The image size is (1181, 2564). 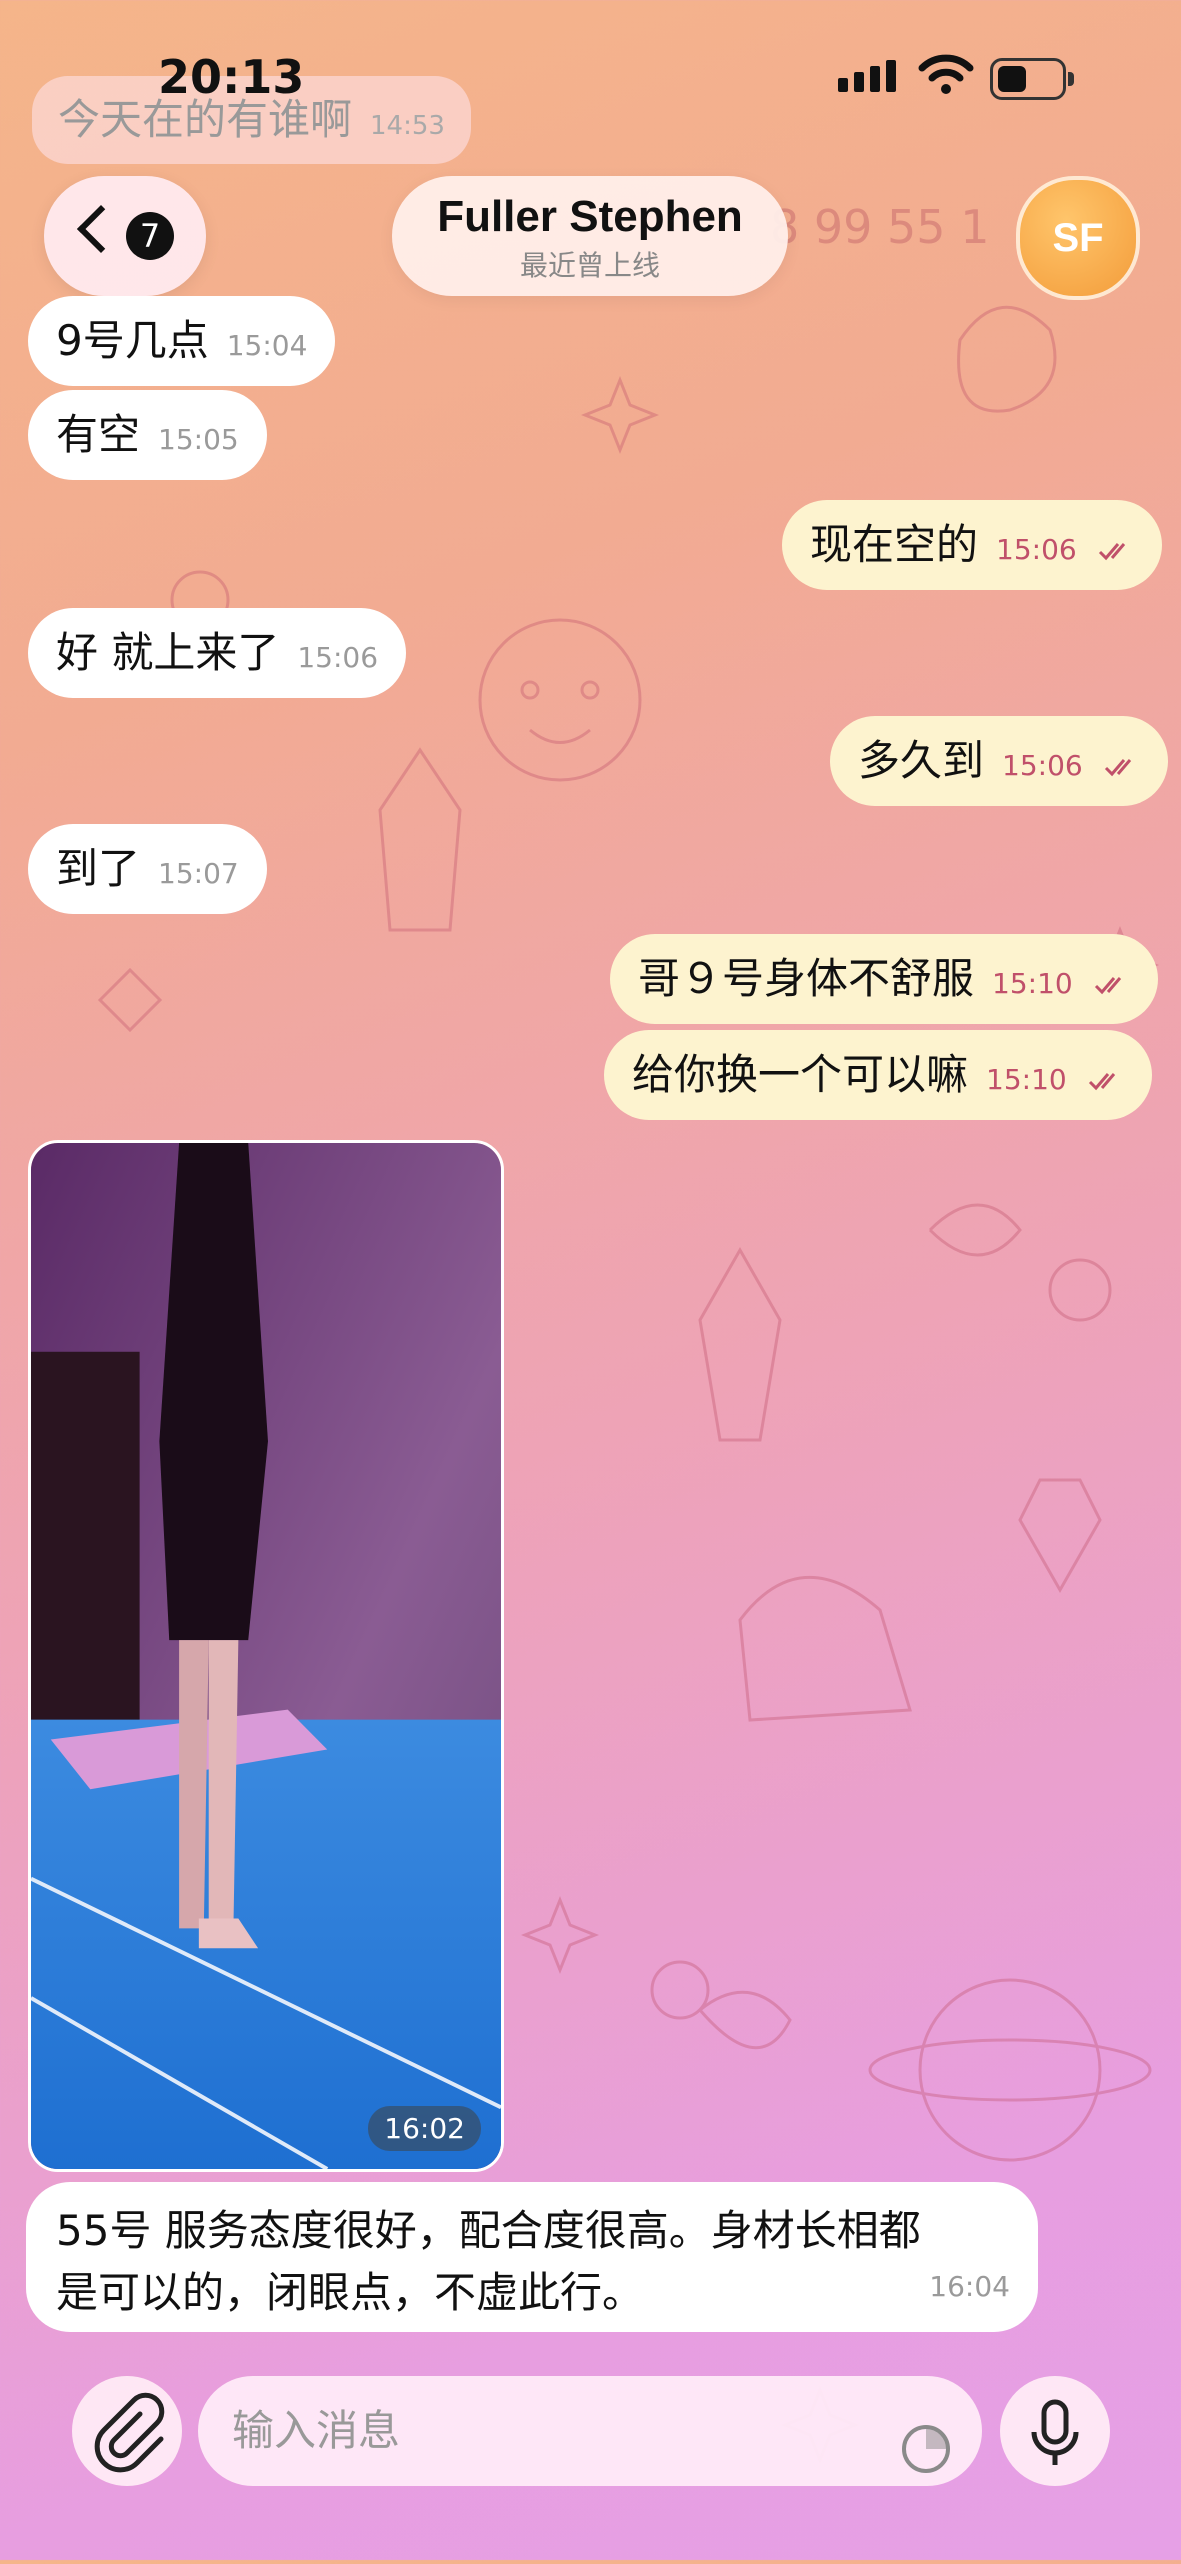 I want to click on signal-icon, so click(x=870, y=76).